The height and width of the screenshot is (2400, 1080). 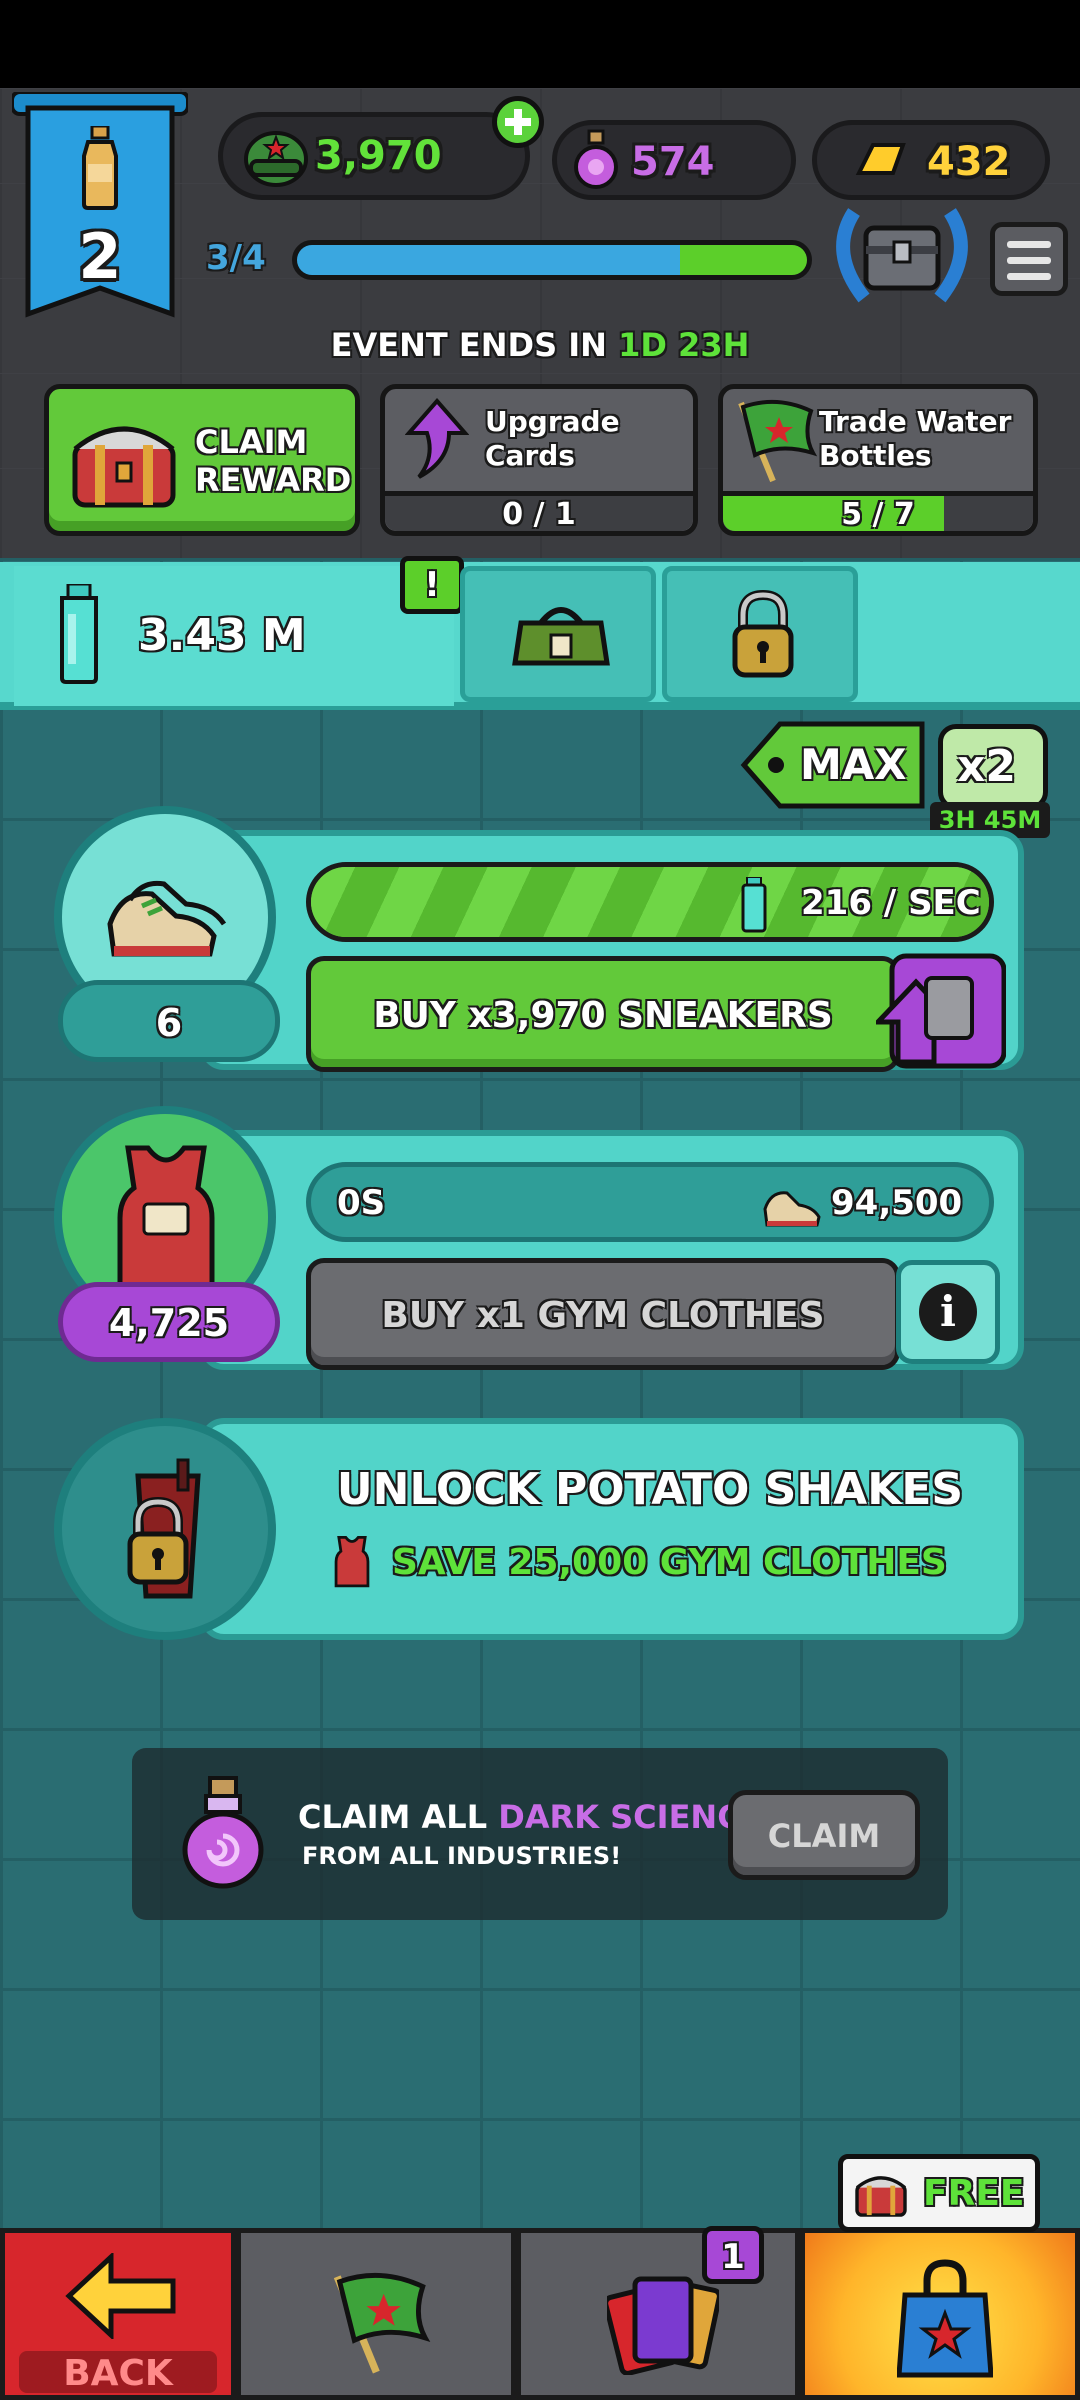 I want to click on upgrade-label-2: Cards, so click(x=530, y=455).